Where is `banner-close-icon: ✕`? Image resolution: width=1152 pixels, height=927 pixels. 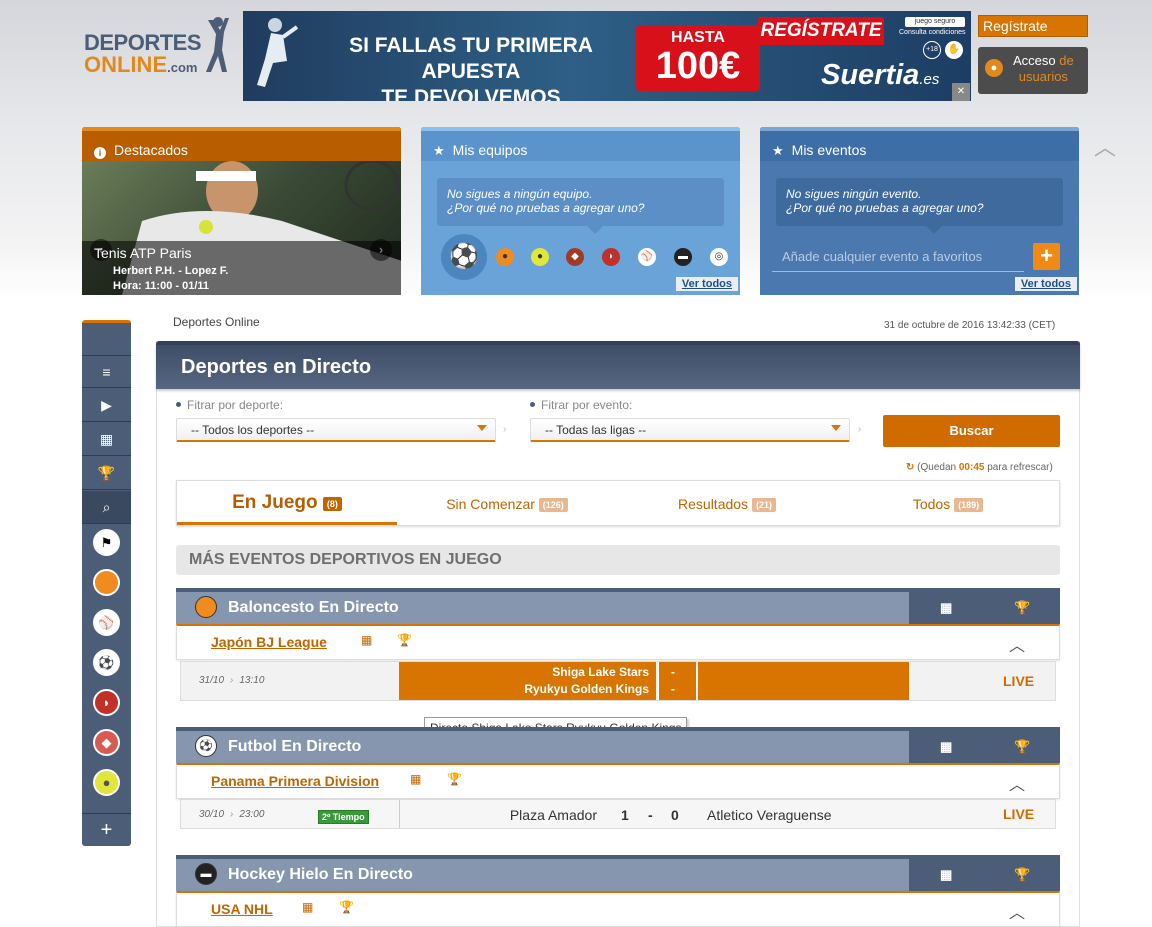 banner-close-icon: ✕ is located at coordinates (961, 92).